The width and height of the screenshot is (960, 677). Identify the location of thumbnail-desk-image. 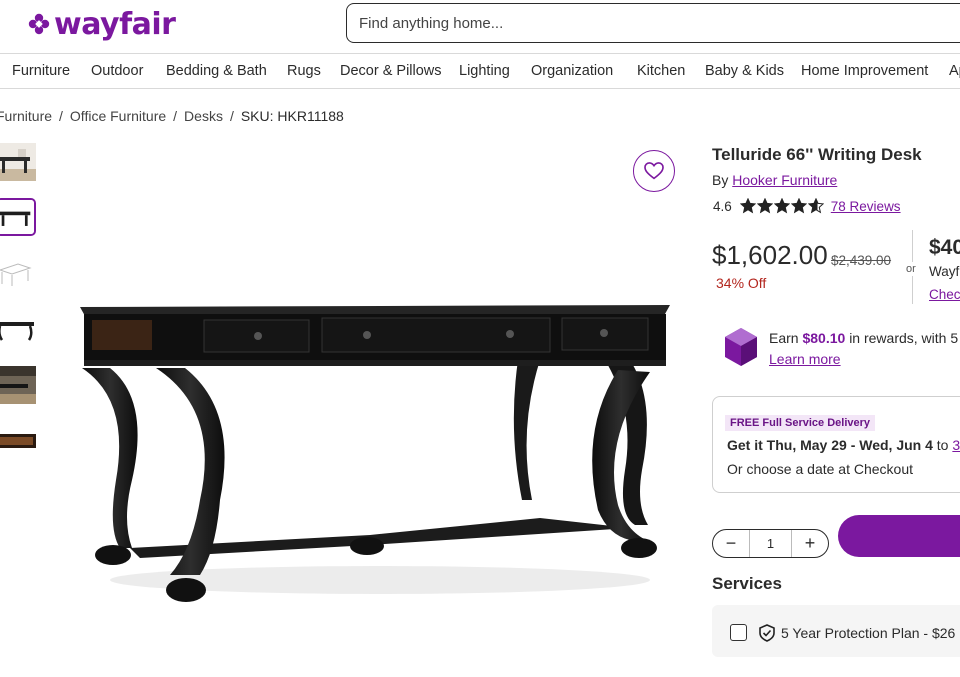
(17, 217).